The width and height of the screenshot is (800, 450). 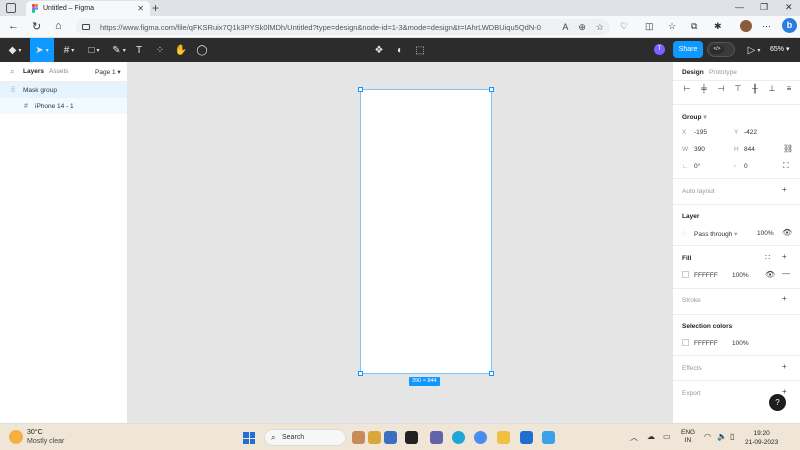 I want to click on copilot-icon: b, so click(x=789, y=25).